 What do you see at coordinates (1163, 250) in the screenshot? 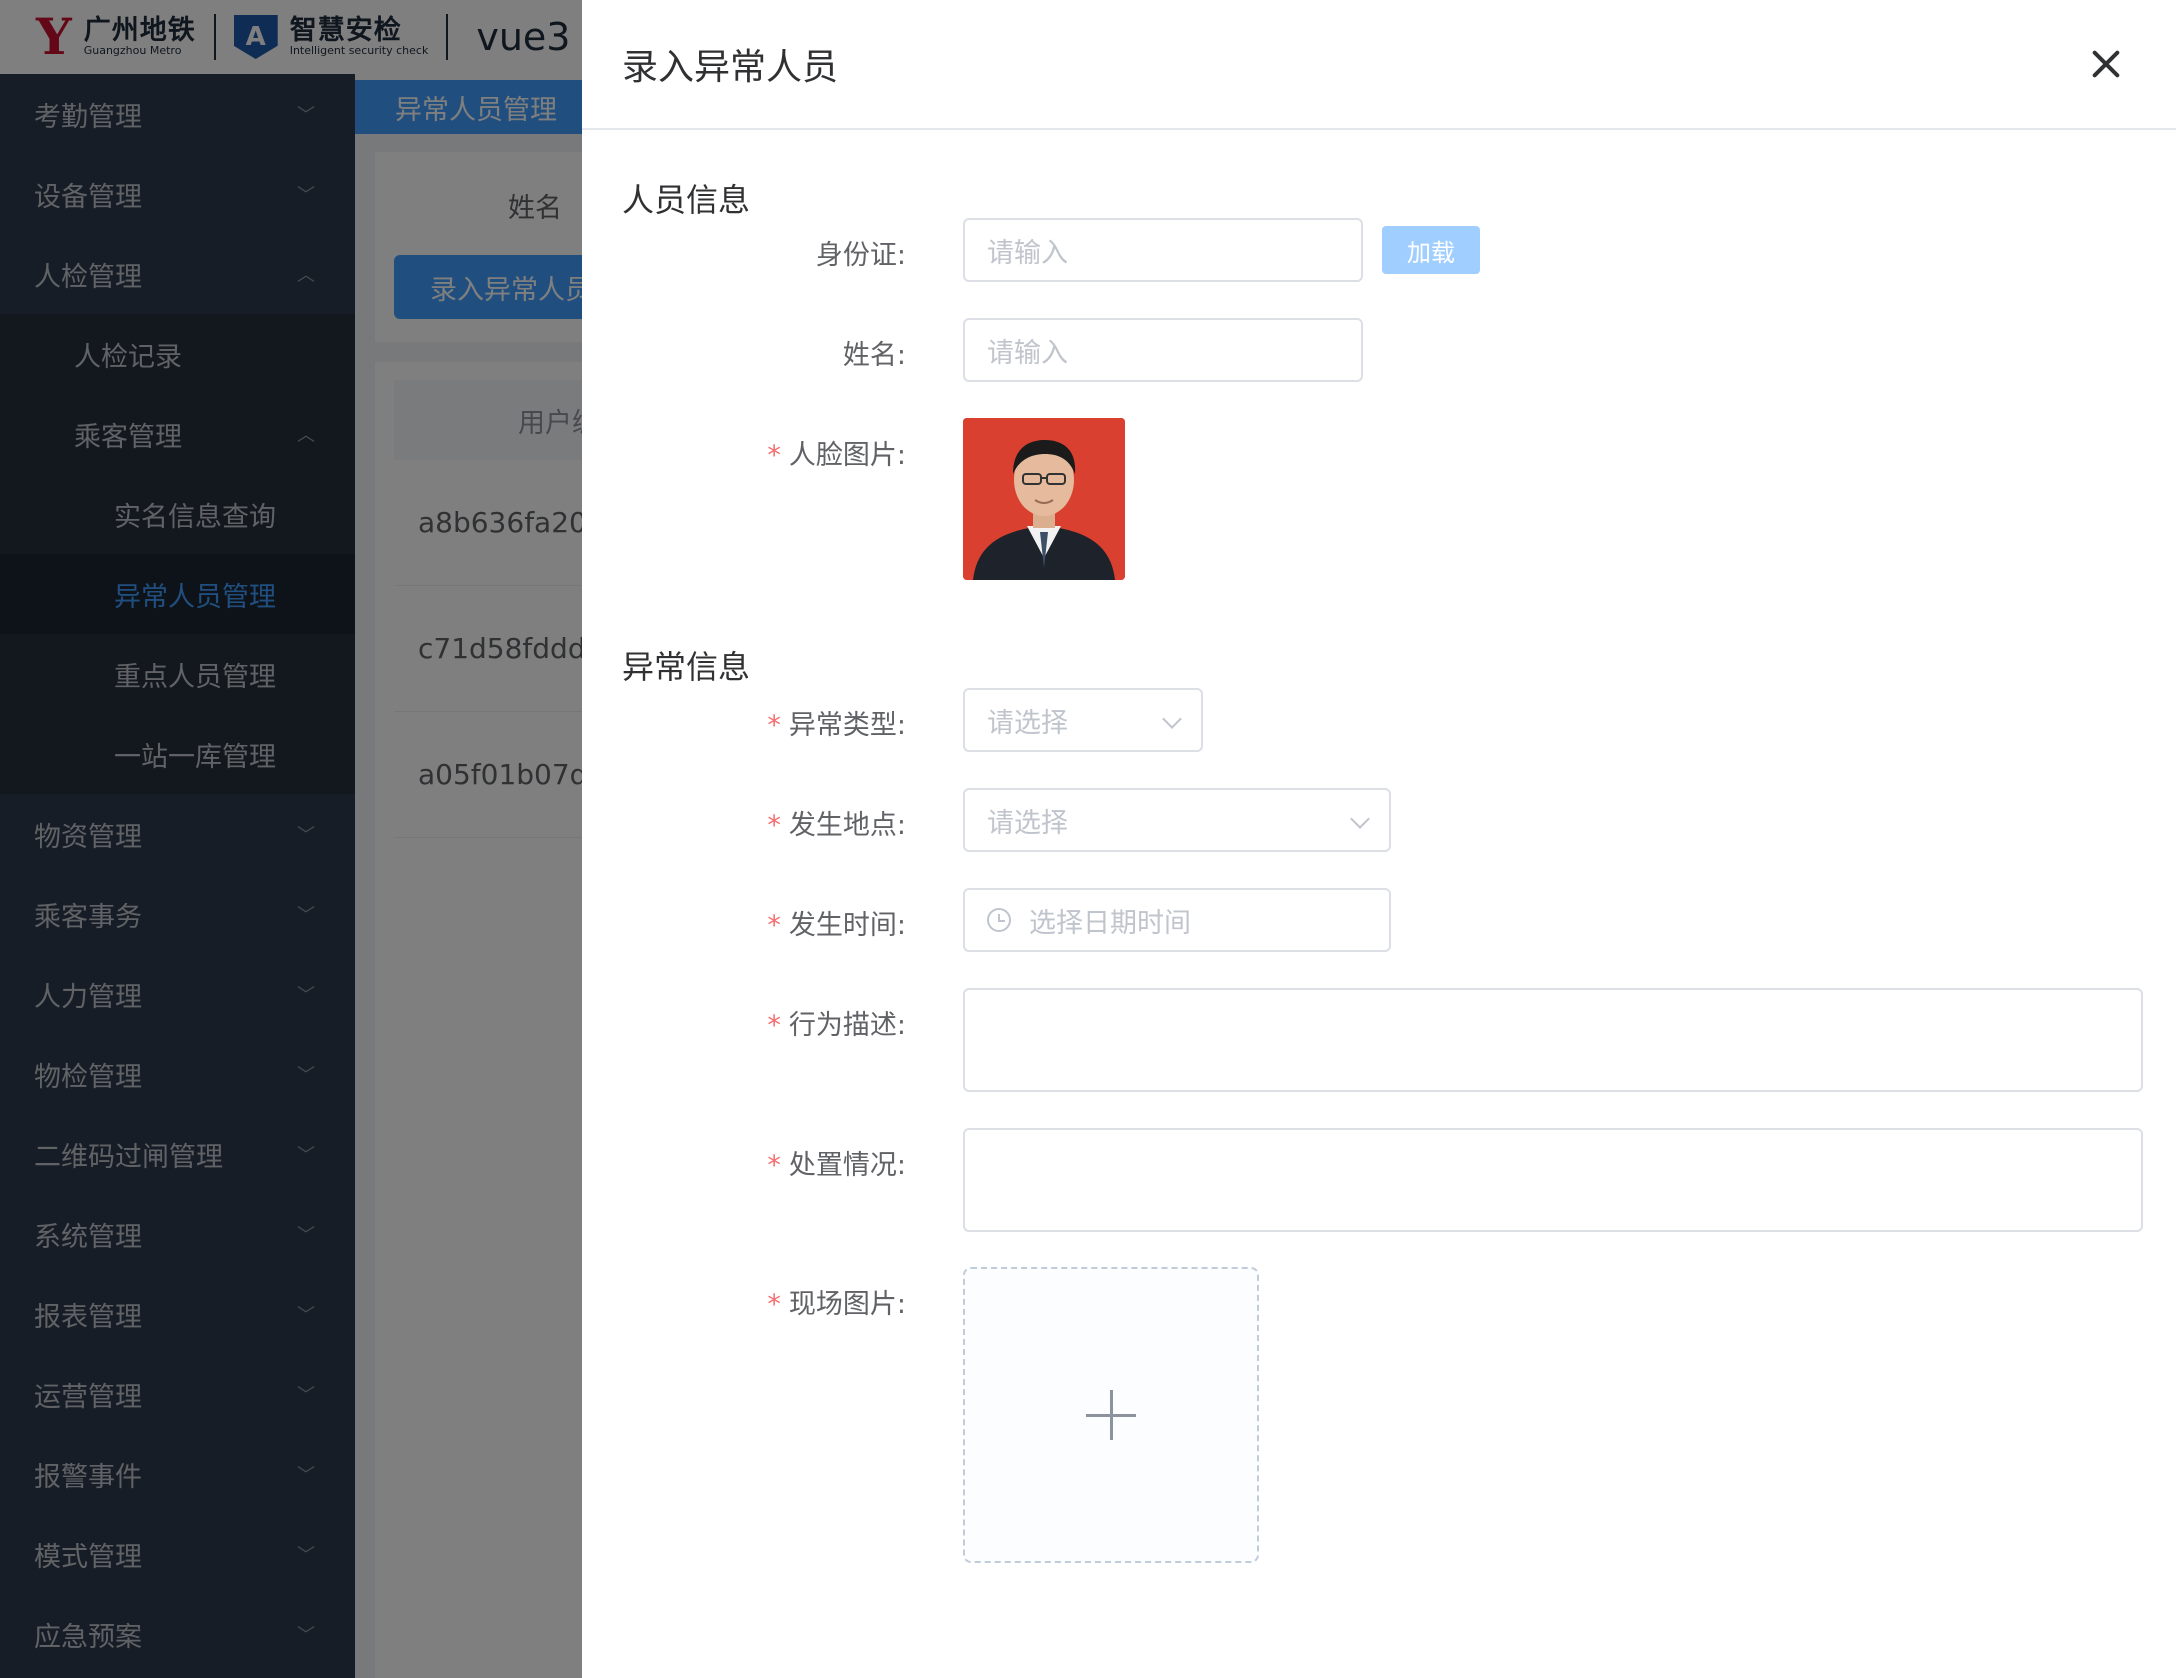
I see `id-card-input: 请输入` at bounding box center [1163, 250].